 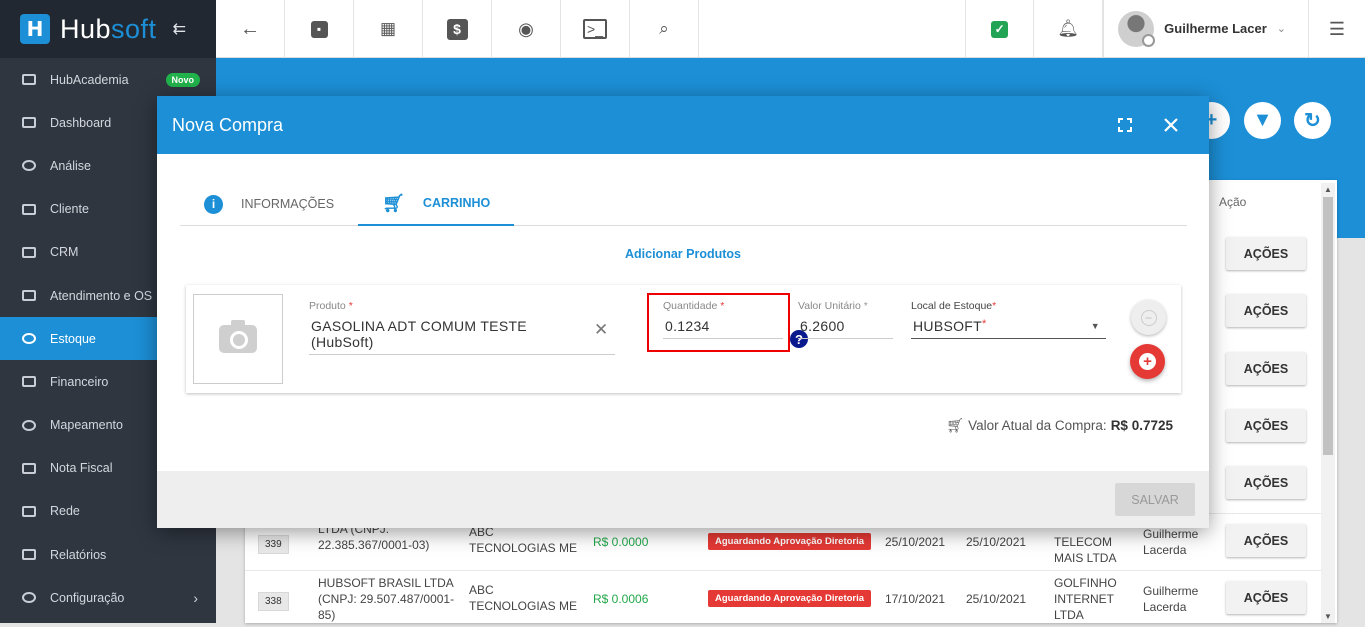 I want to click on terminal-icon: >_, so click(x=595, y=29).